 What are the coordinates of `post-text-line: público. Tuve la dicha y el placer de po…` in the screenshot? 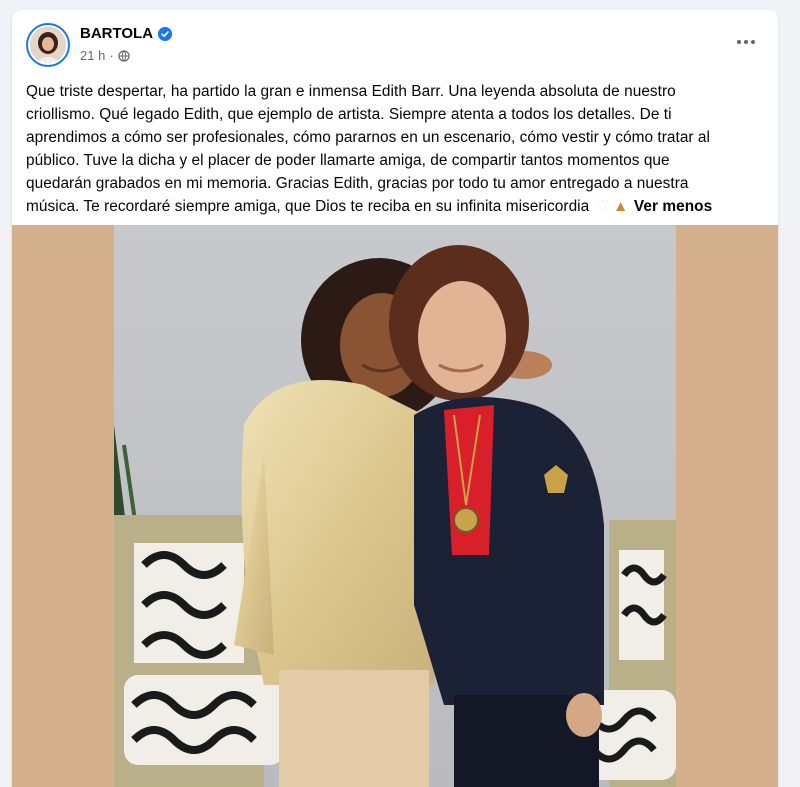 It's located at (348, 160).